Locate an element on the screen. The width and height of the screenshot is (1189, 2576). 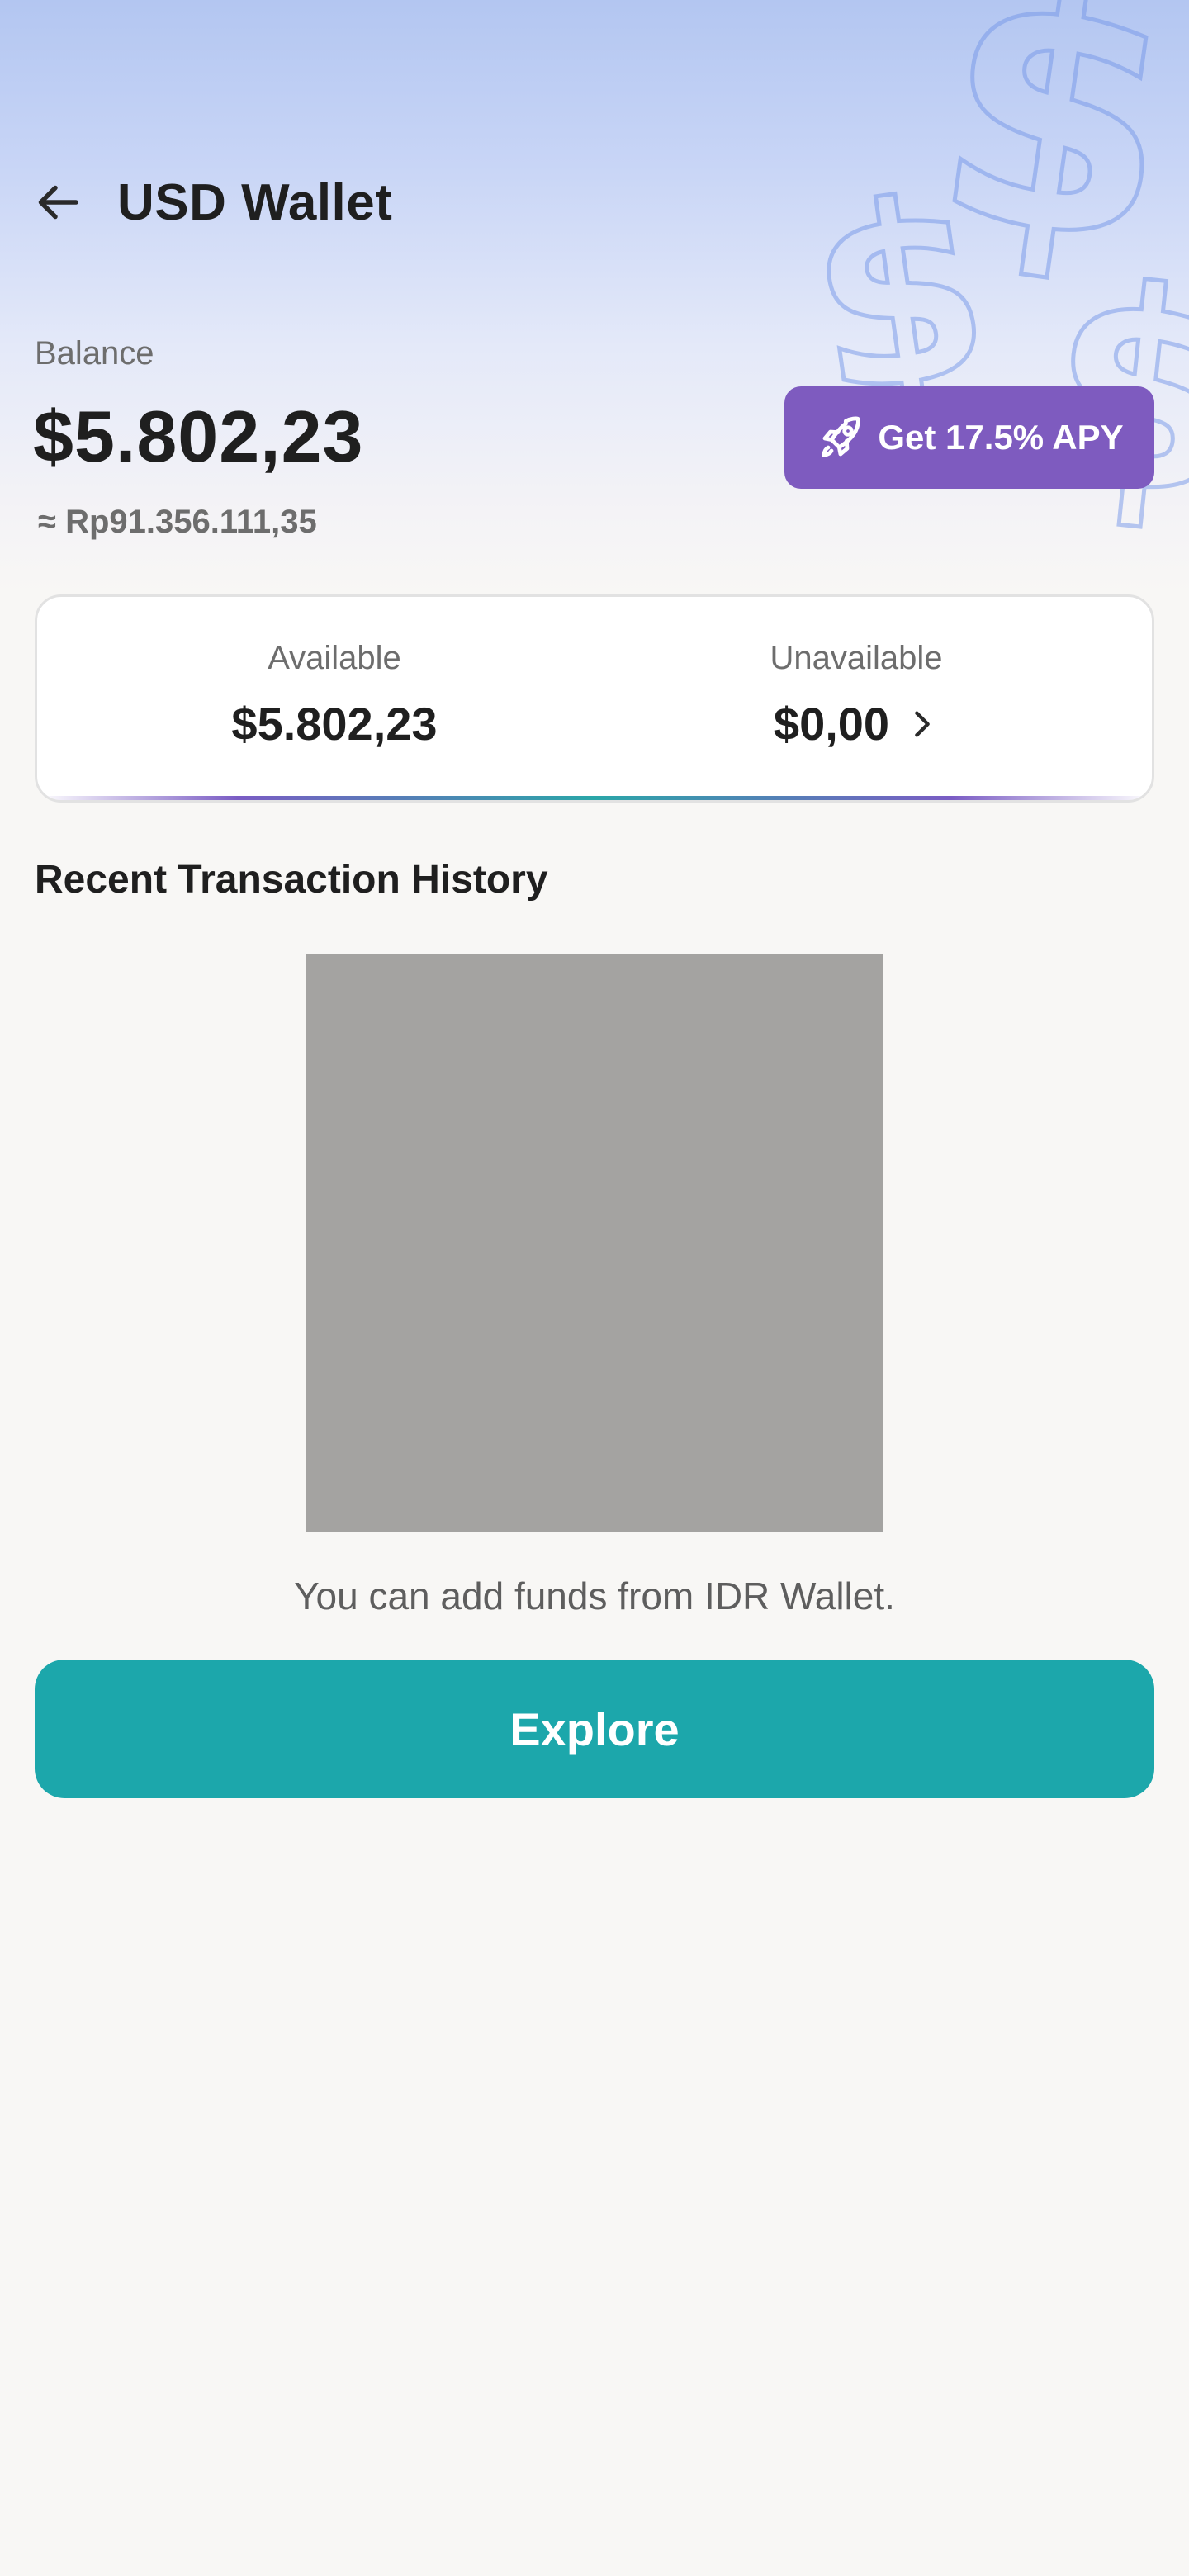
explore-button: Explore is located at coordinates (594, 1729).